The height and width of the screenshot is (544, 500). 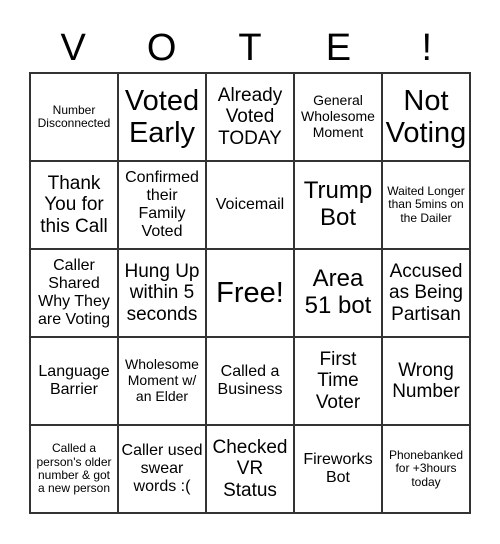 I want to click on bingo-cell-label: Not Voting, so click(x=426, y=116).